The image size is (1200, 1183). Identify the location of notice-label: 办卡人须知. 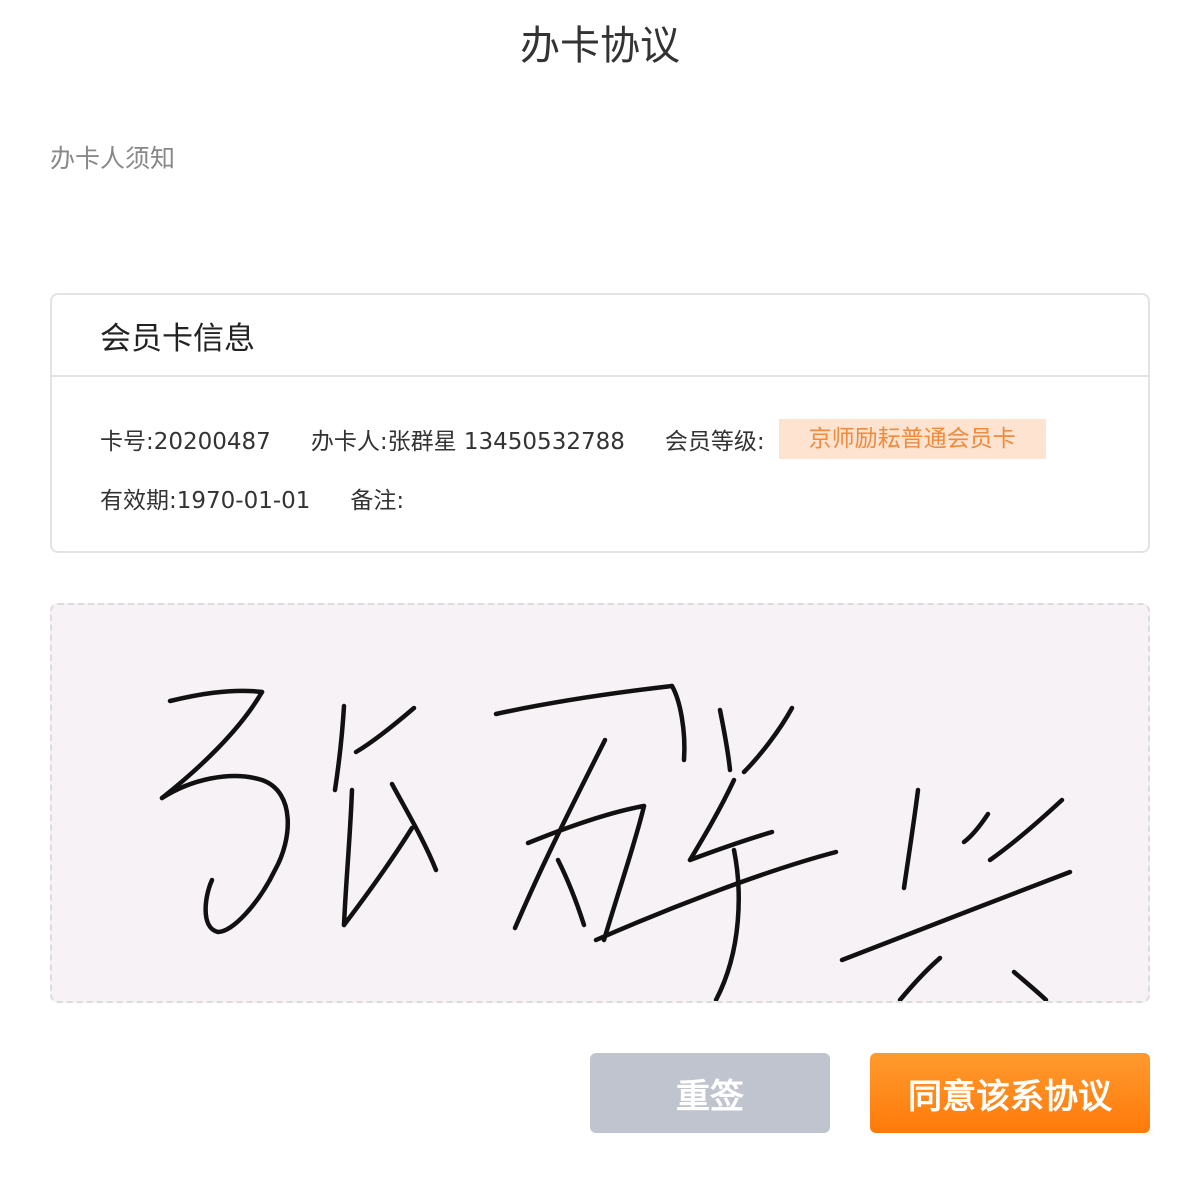
(112, 159).